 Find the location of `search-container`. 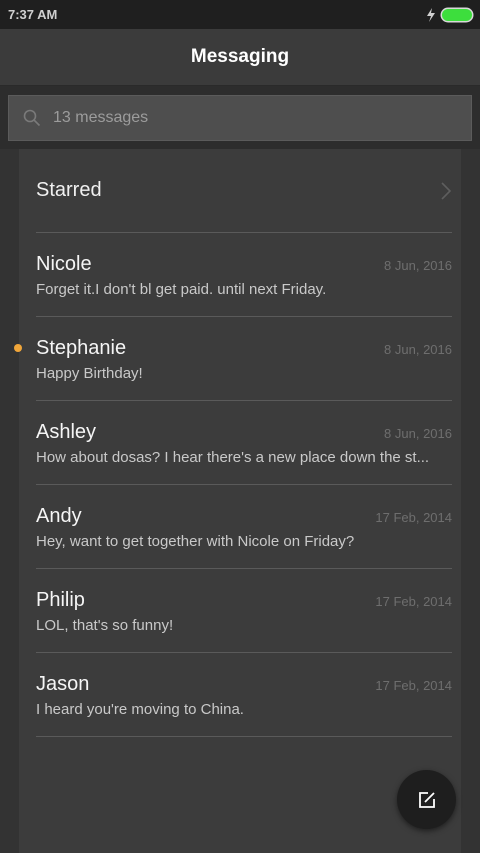

search-container is located at coordinates (240, 117).